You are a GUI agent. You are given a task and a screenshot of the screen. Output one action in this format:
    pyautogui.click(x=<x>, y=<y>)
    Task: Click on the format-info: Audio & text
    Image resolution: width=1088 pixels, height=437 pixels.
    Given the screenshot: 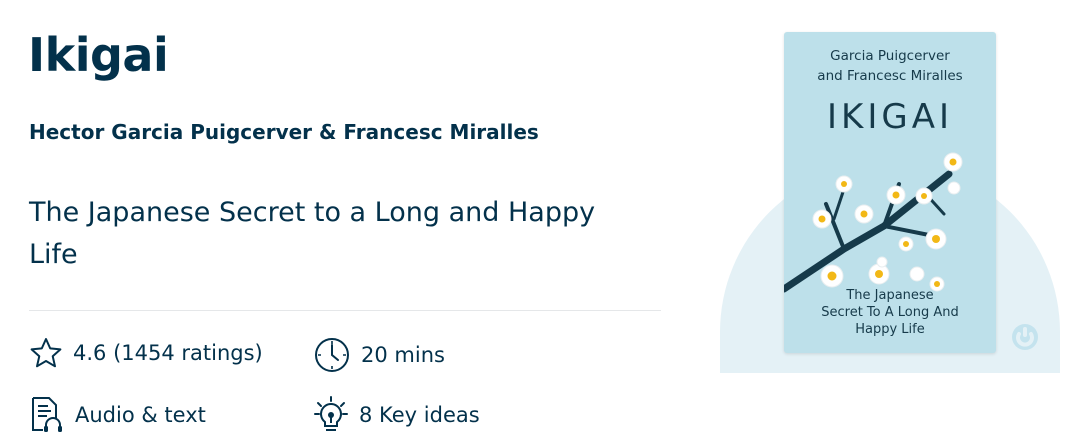 What is the action you would take?
    pyautogui.click(x=117, y=415)
    